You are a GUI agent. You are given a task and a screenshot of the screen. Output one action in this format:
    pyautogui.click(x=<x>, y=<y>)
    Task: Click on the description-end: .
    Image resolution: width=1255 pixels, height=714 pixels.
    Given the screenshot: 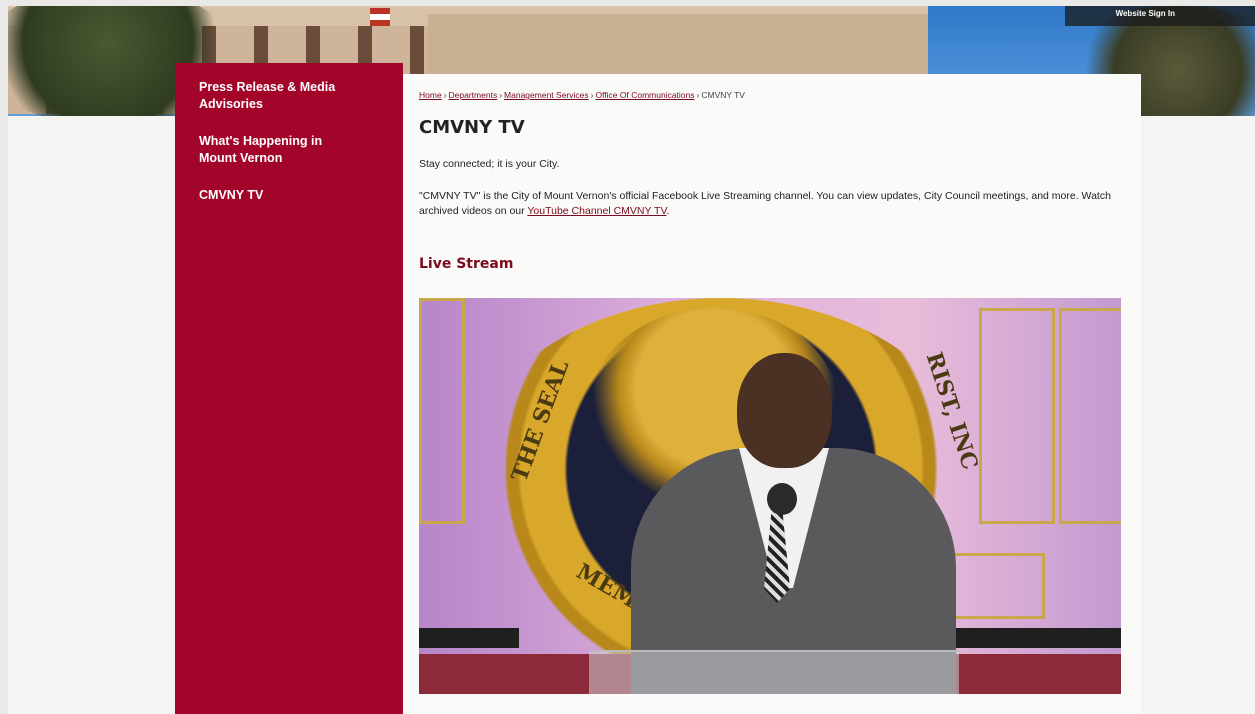 What is the action you would take?
    pyautogui.click(x=668, y=211)
    